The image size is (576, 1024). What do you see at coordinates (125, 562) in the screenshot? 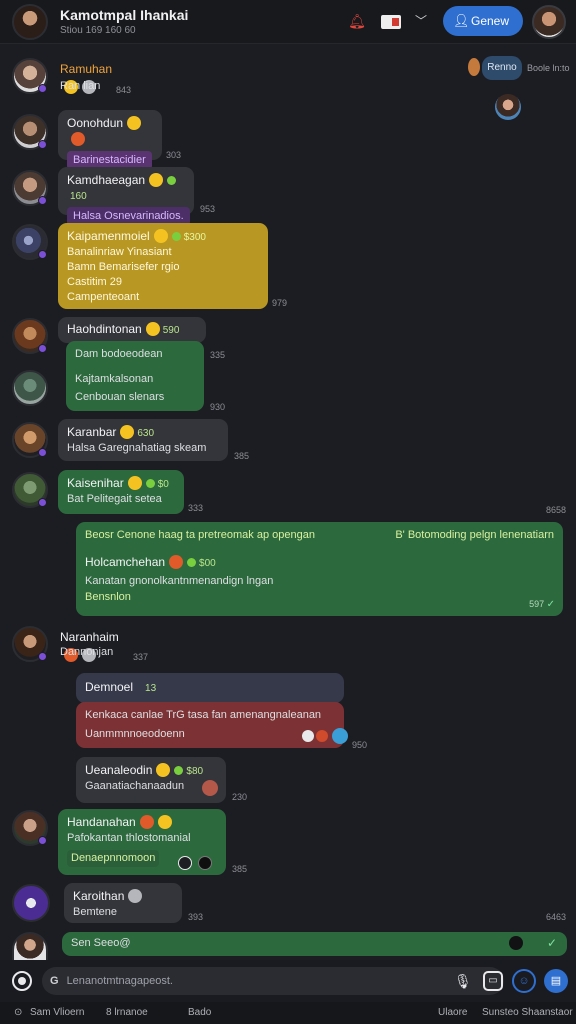
I see `sender-name: Holcamchehan` at bounding box center [125, 562].